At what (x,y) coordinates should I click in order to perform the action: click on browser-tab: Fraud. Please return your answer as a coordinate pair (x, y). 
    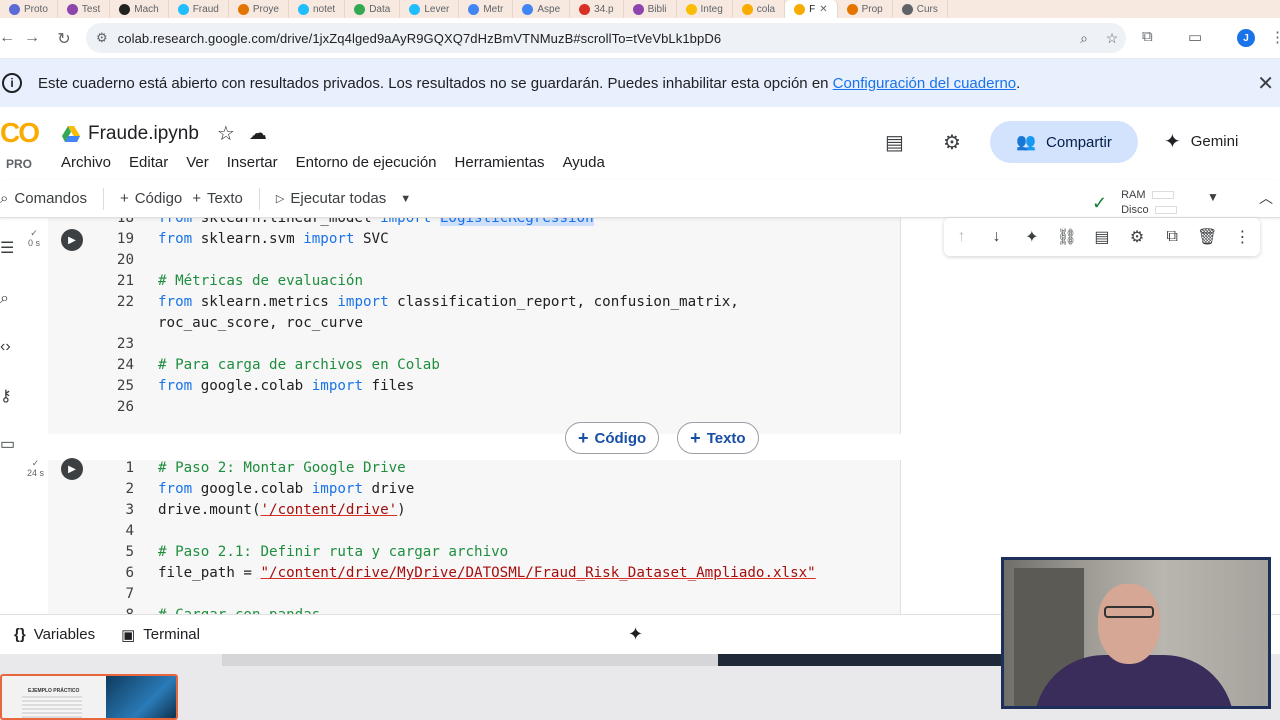
    Looking at the image, I should click on (199, 9).